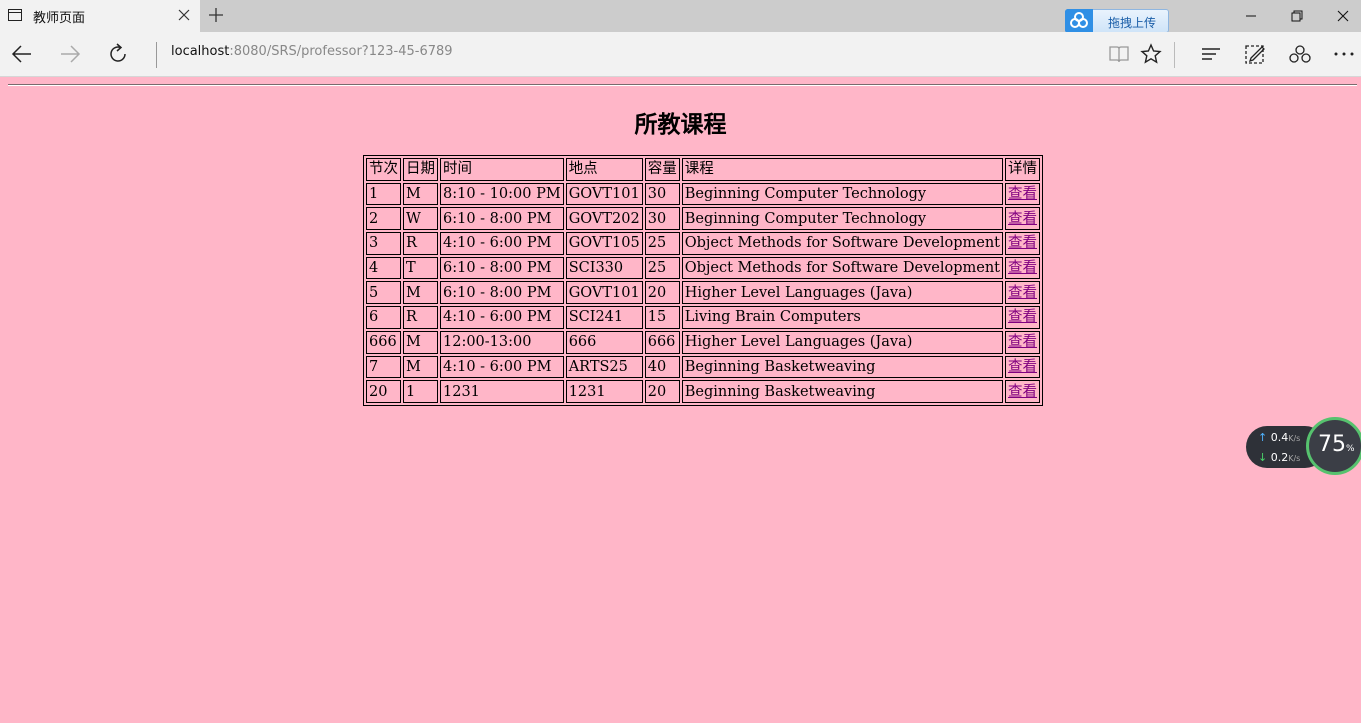 Image resolution: width=1361 pixels, height=723 pixels. Describe the element at coordinates (1022, 169) in the screenshot. I see `column-header: 详情` at that location.